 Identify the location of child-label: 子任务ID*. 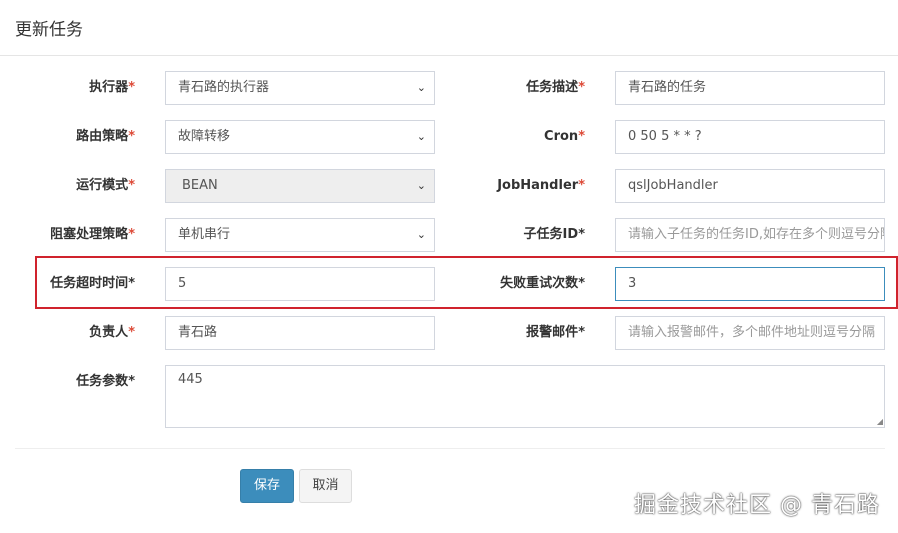
(554, 234).